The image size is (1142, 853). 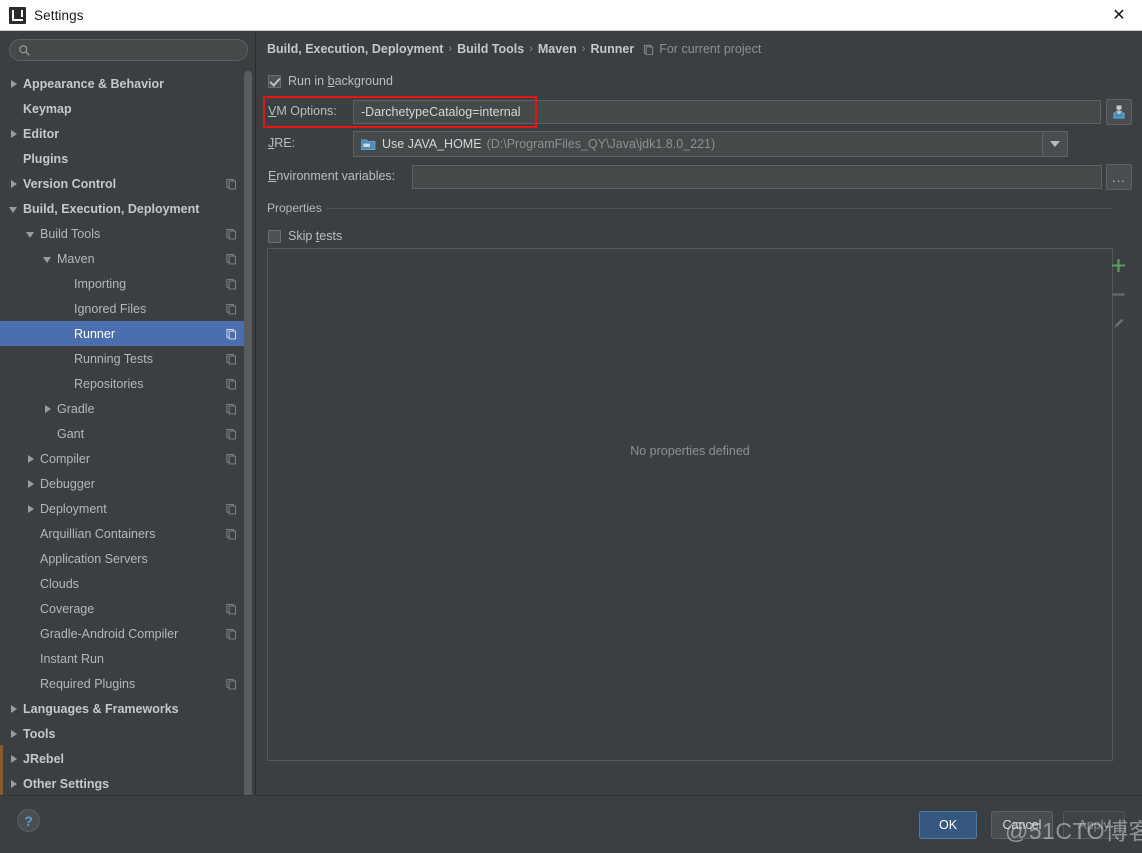 What do you see at coordinates (122, 708) in the screenshot?
I see `sidebar-item-languages-frameworks: Languages & Frameworks` at bounding box center [122, 708].